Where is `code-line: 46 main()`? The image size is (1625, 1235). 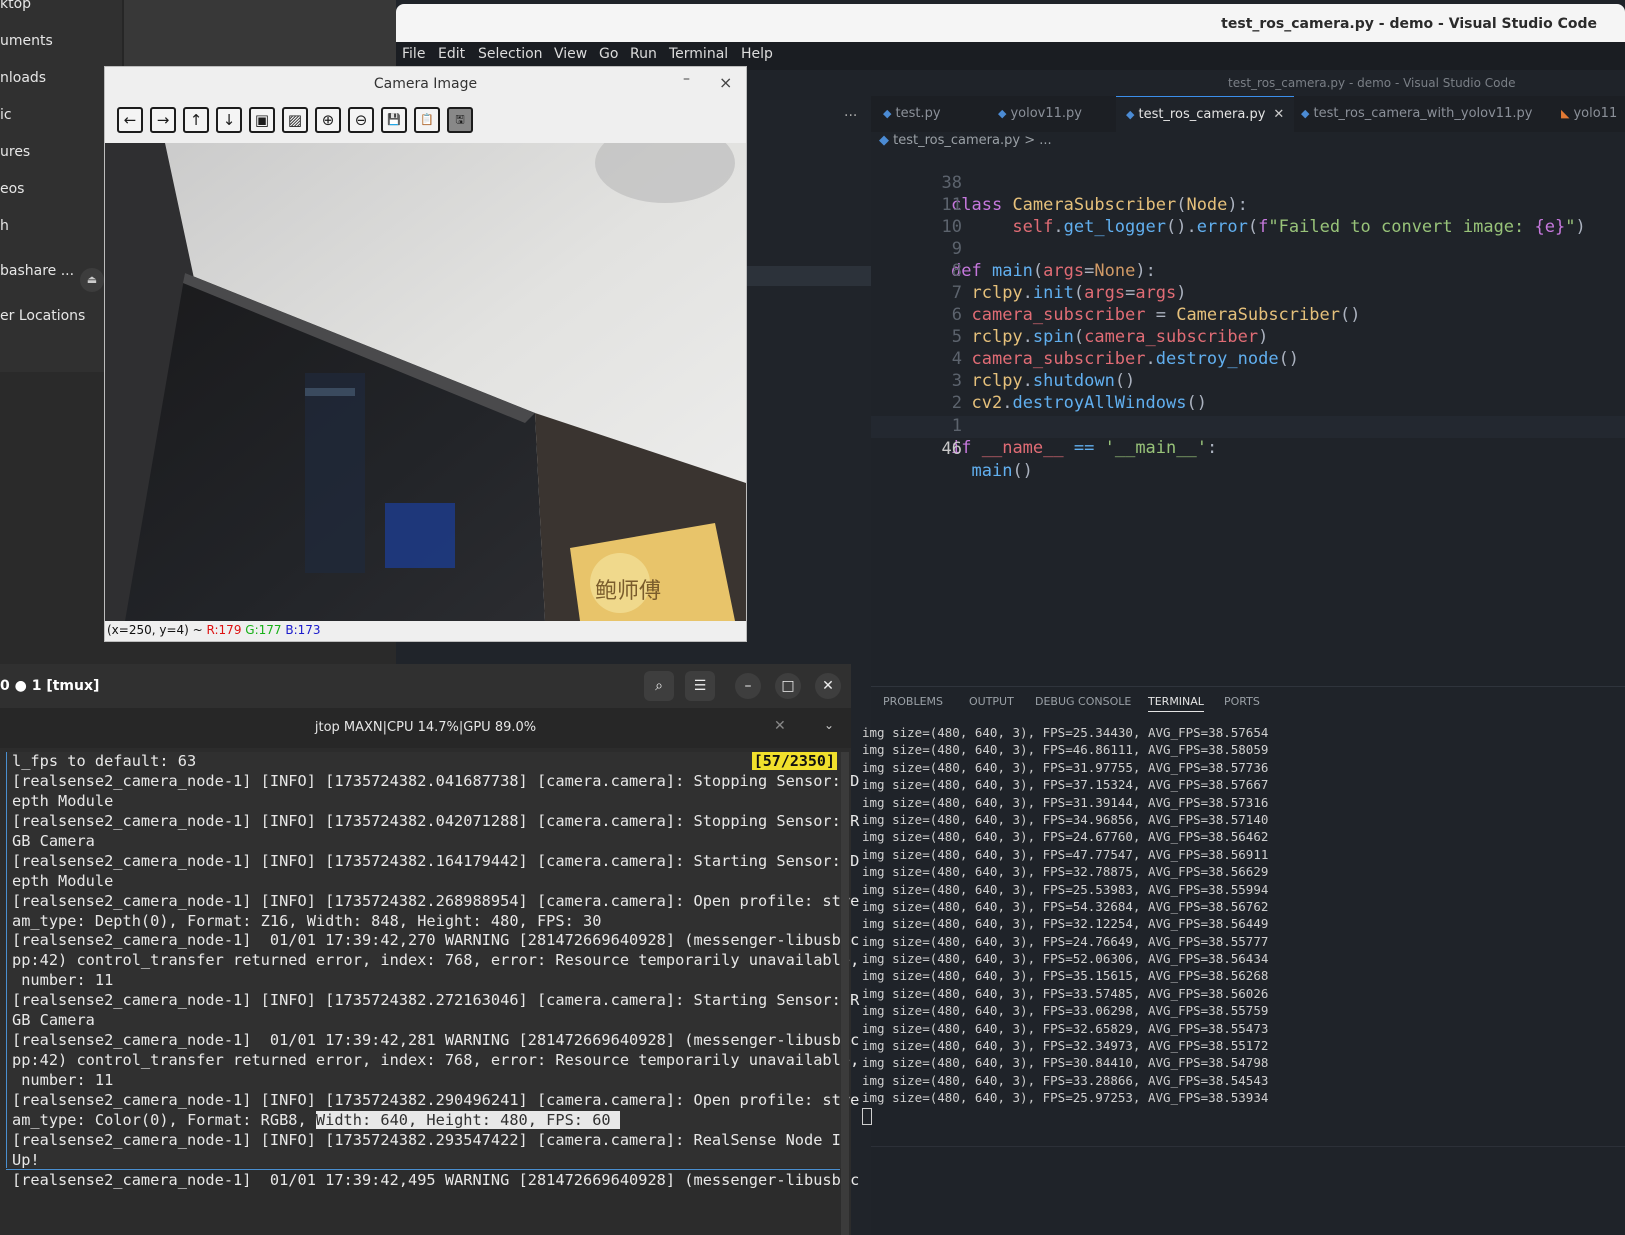 code-line: 46 main() is located at coordinates (1248, 448).